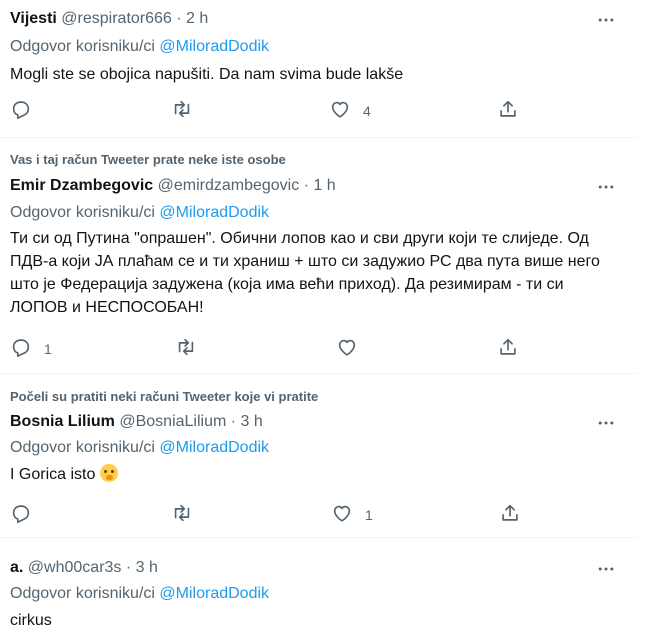 The width and height of the screenshot is (652, 639). I want to click on like-button, so click(353, 349).